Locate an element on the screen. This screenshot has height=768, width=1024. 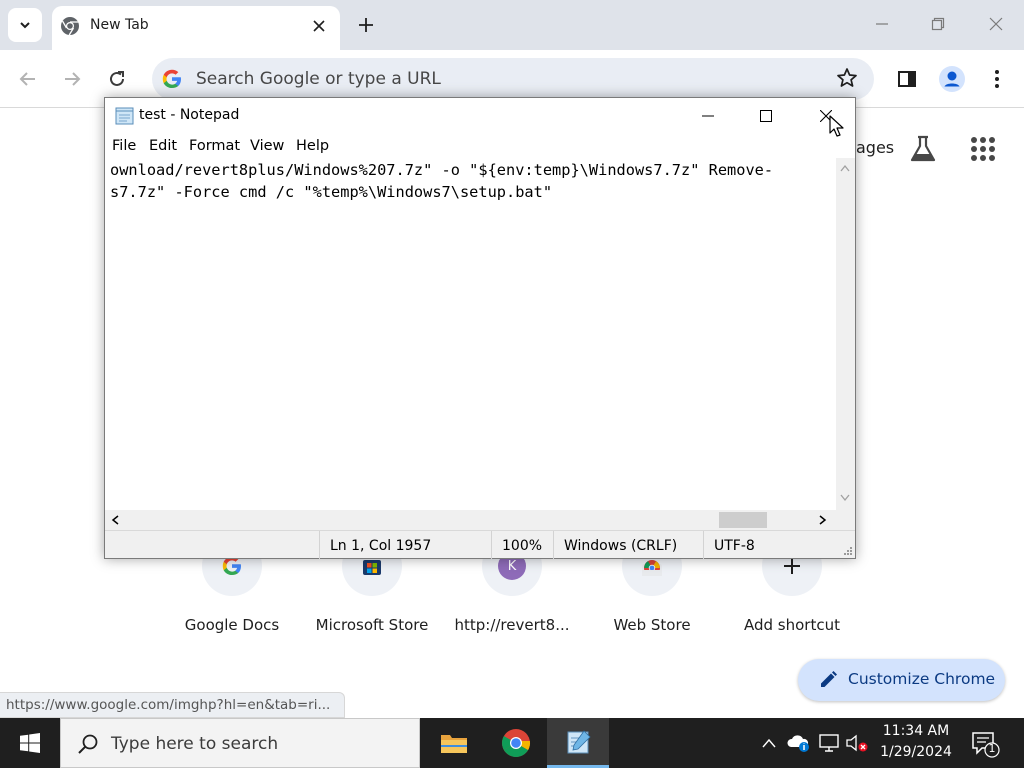
close-icon is located at coordinates (996, 24).